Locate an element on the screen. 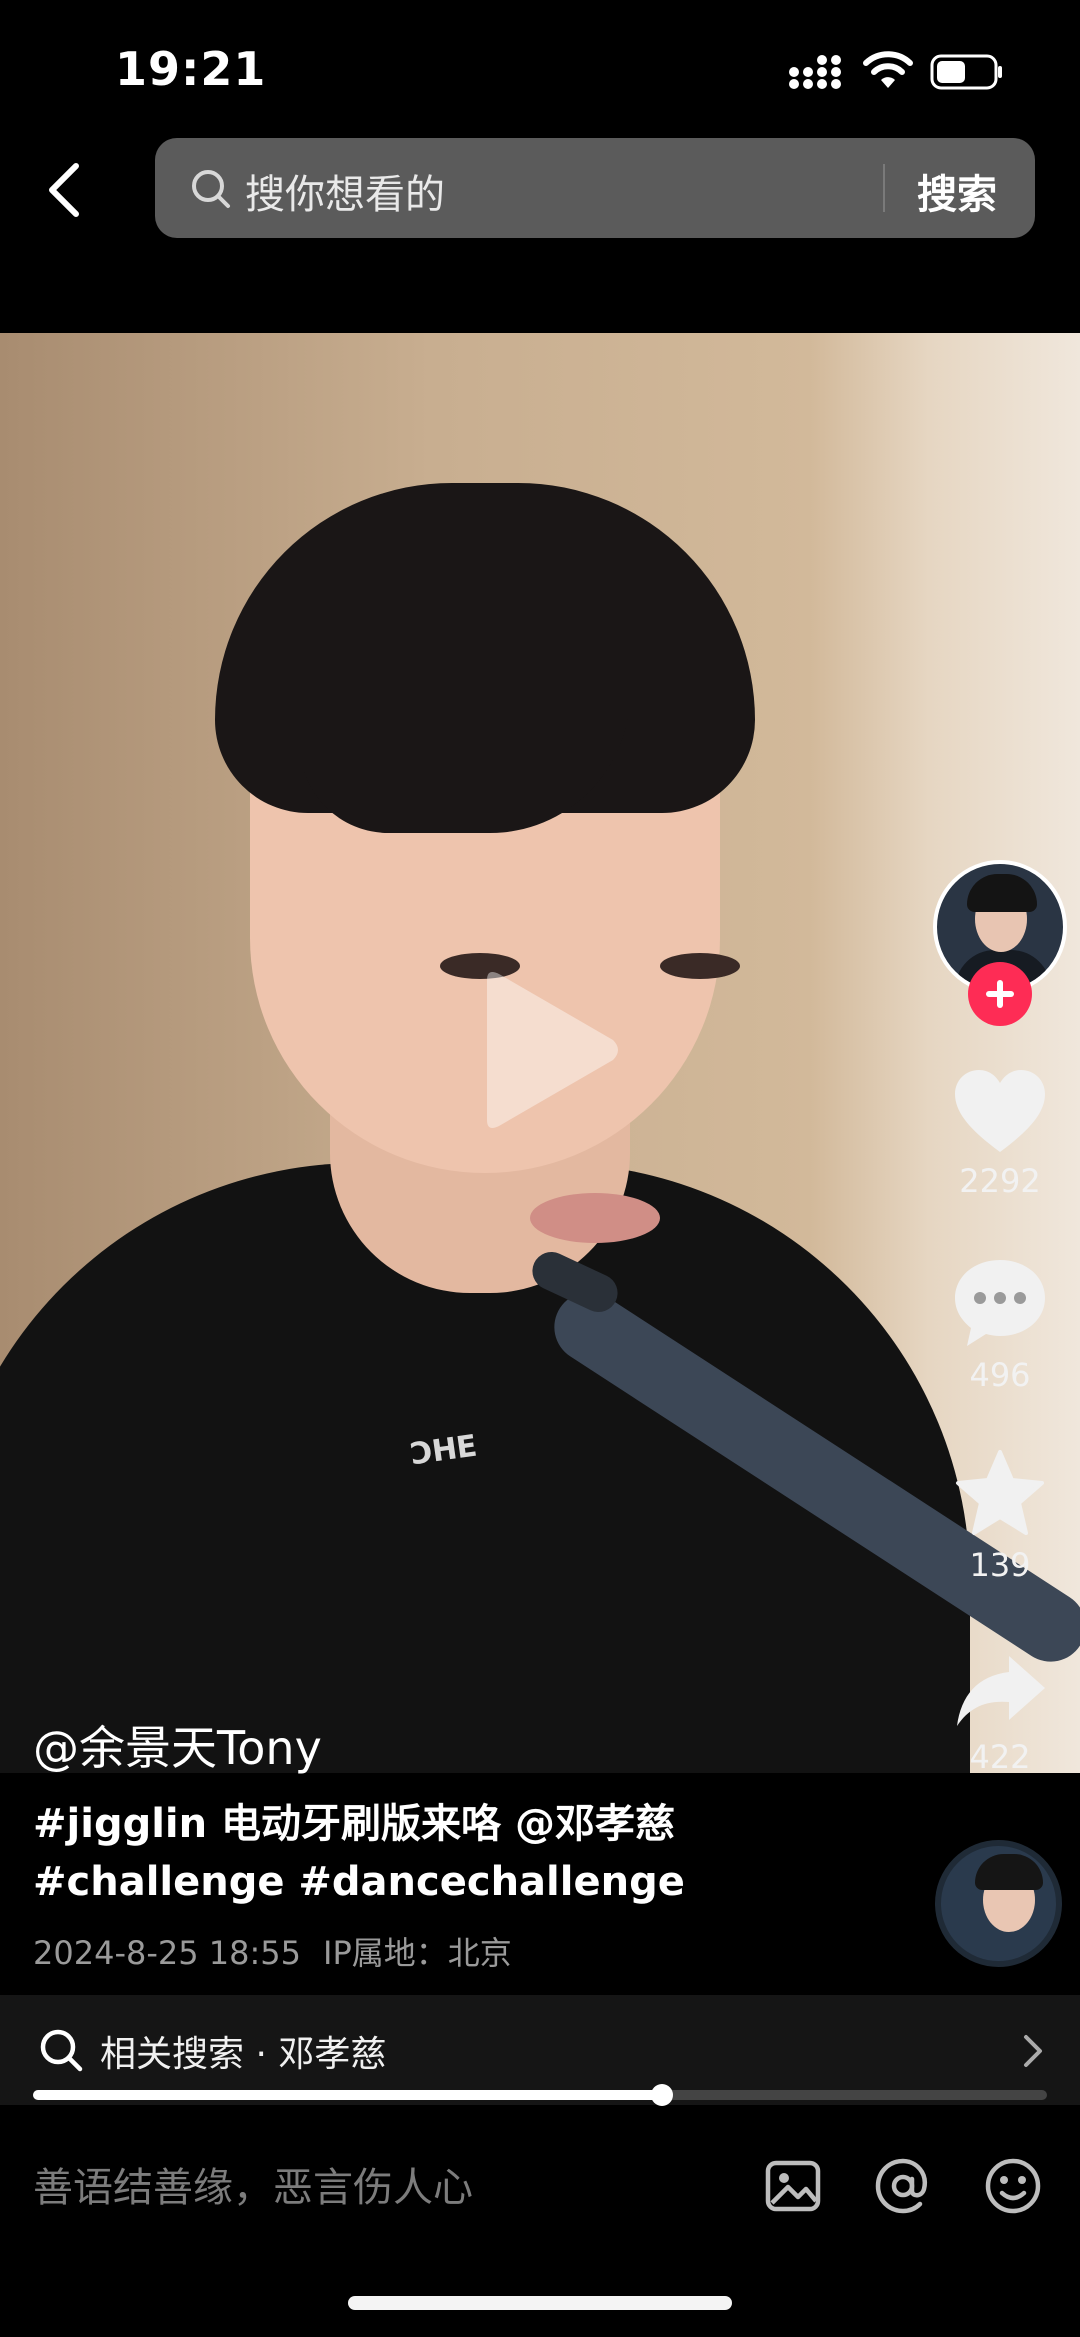 The width and height of the screenshot is (1080, 2337). follow-plus-button is located at coordinates (1000, 994).